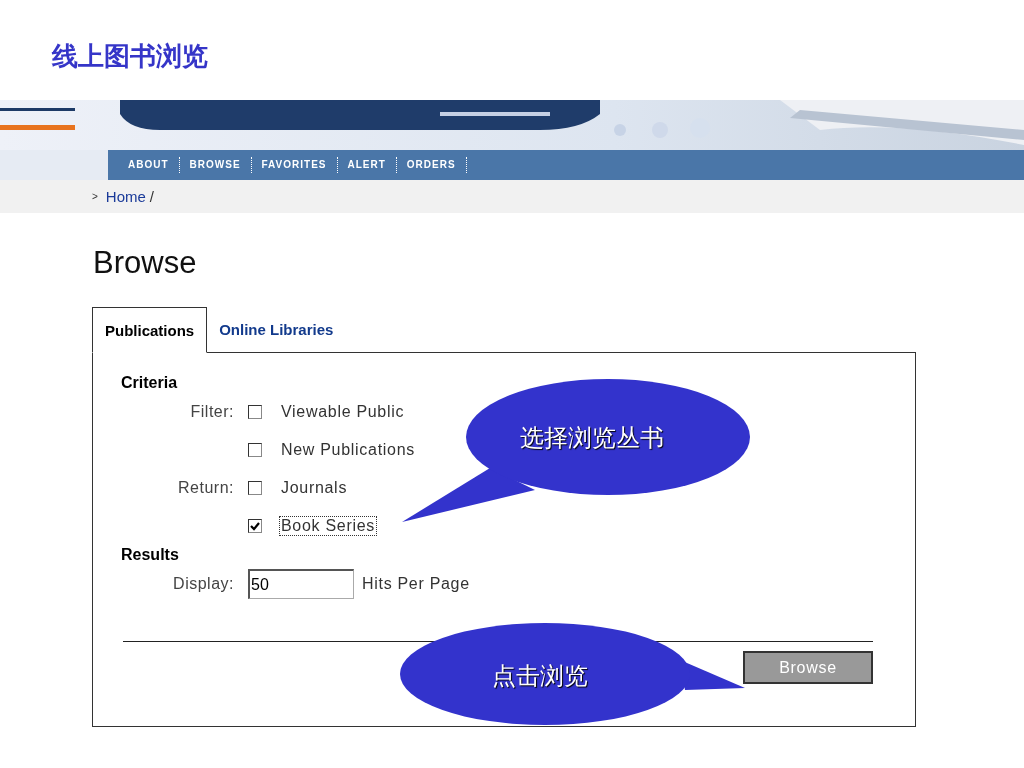 This screenshot has height=768, width=1024. What do you see at coordinates (95, 196) in the screenshot?
I see `breadcrumb-marker: >` at bounding box center [95, 196].